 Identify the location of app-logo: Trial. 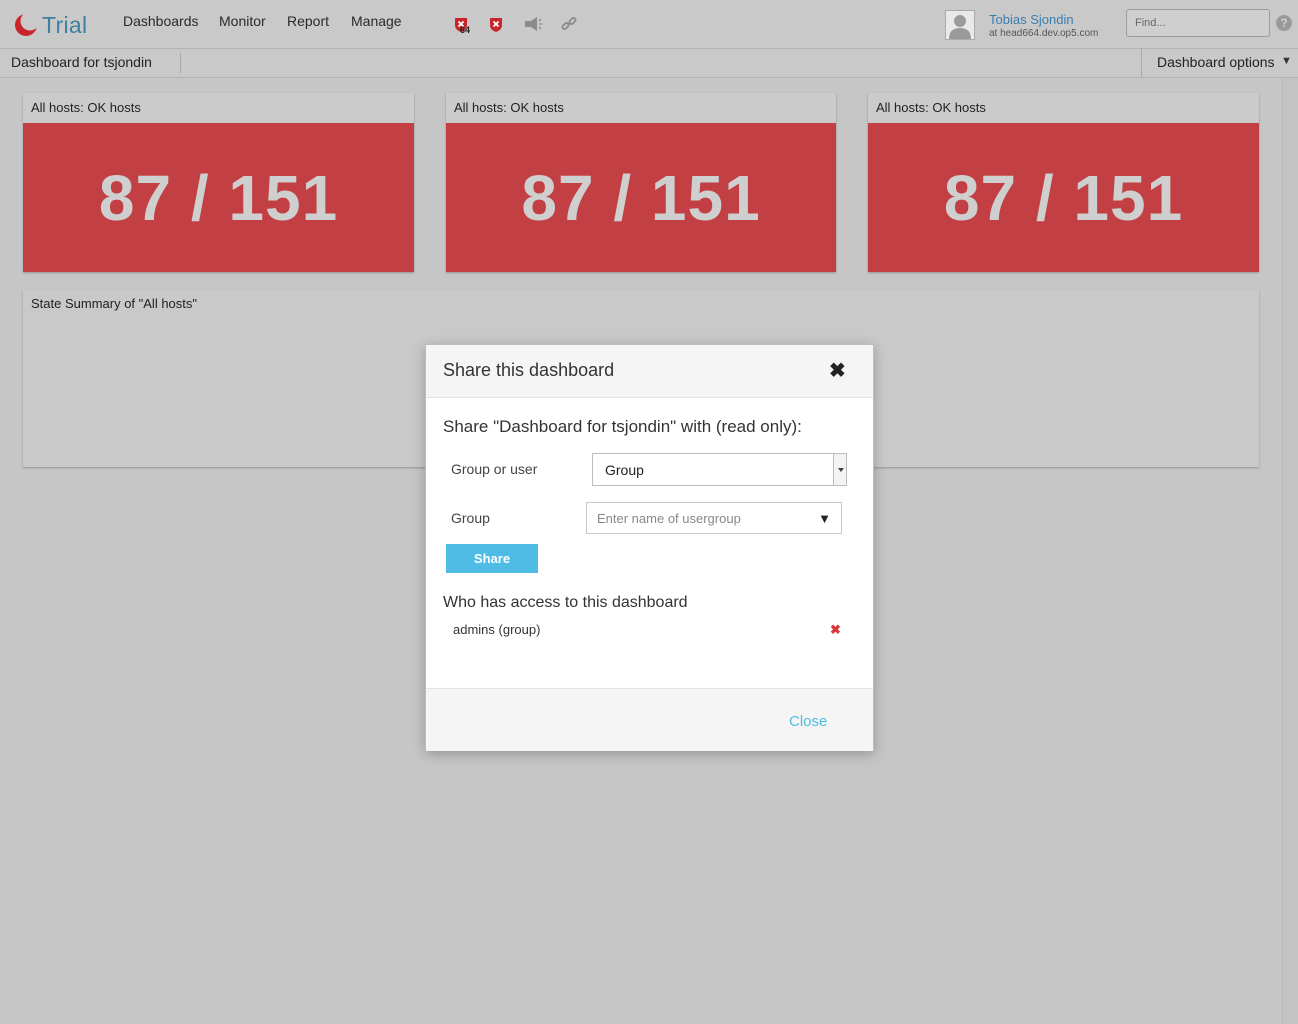
(50, 25).